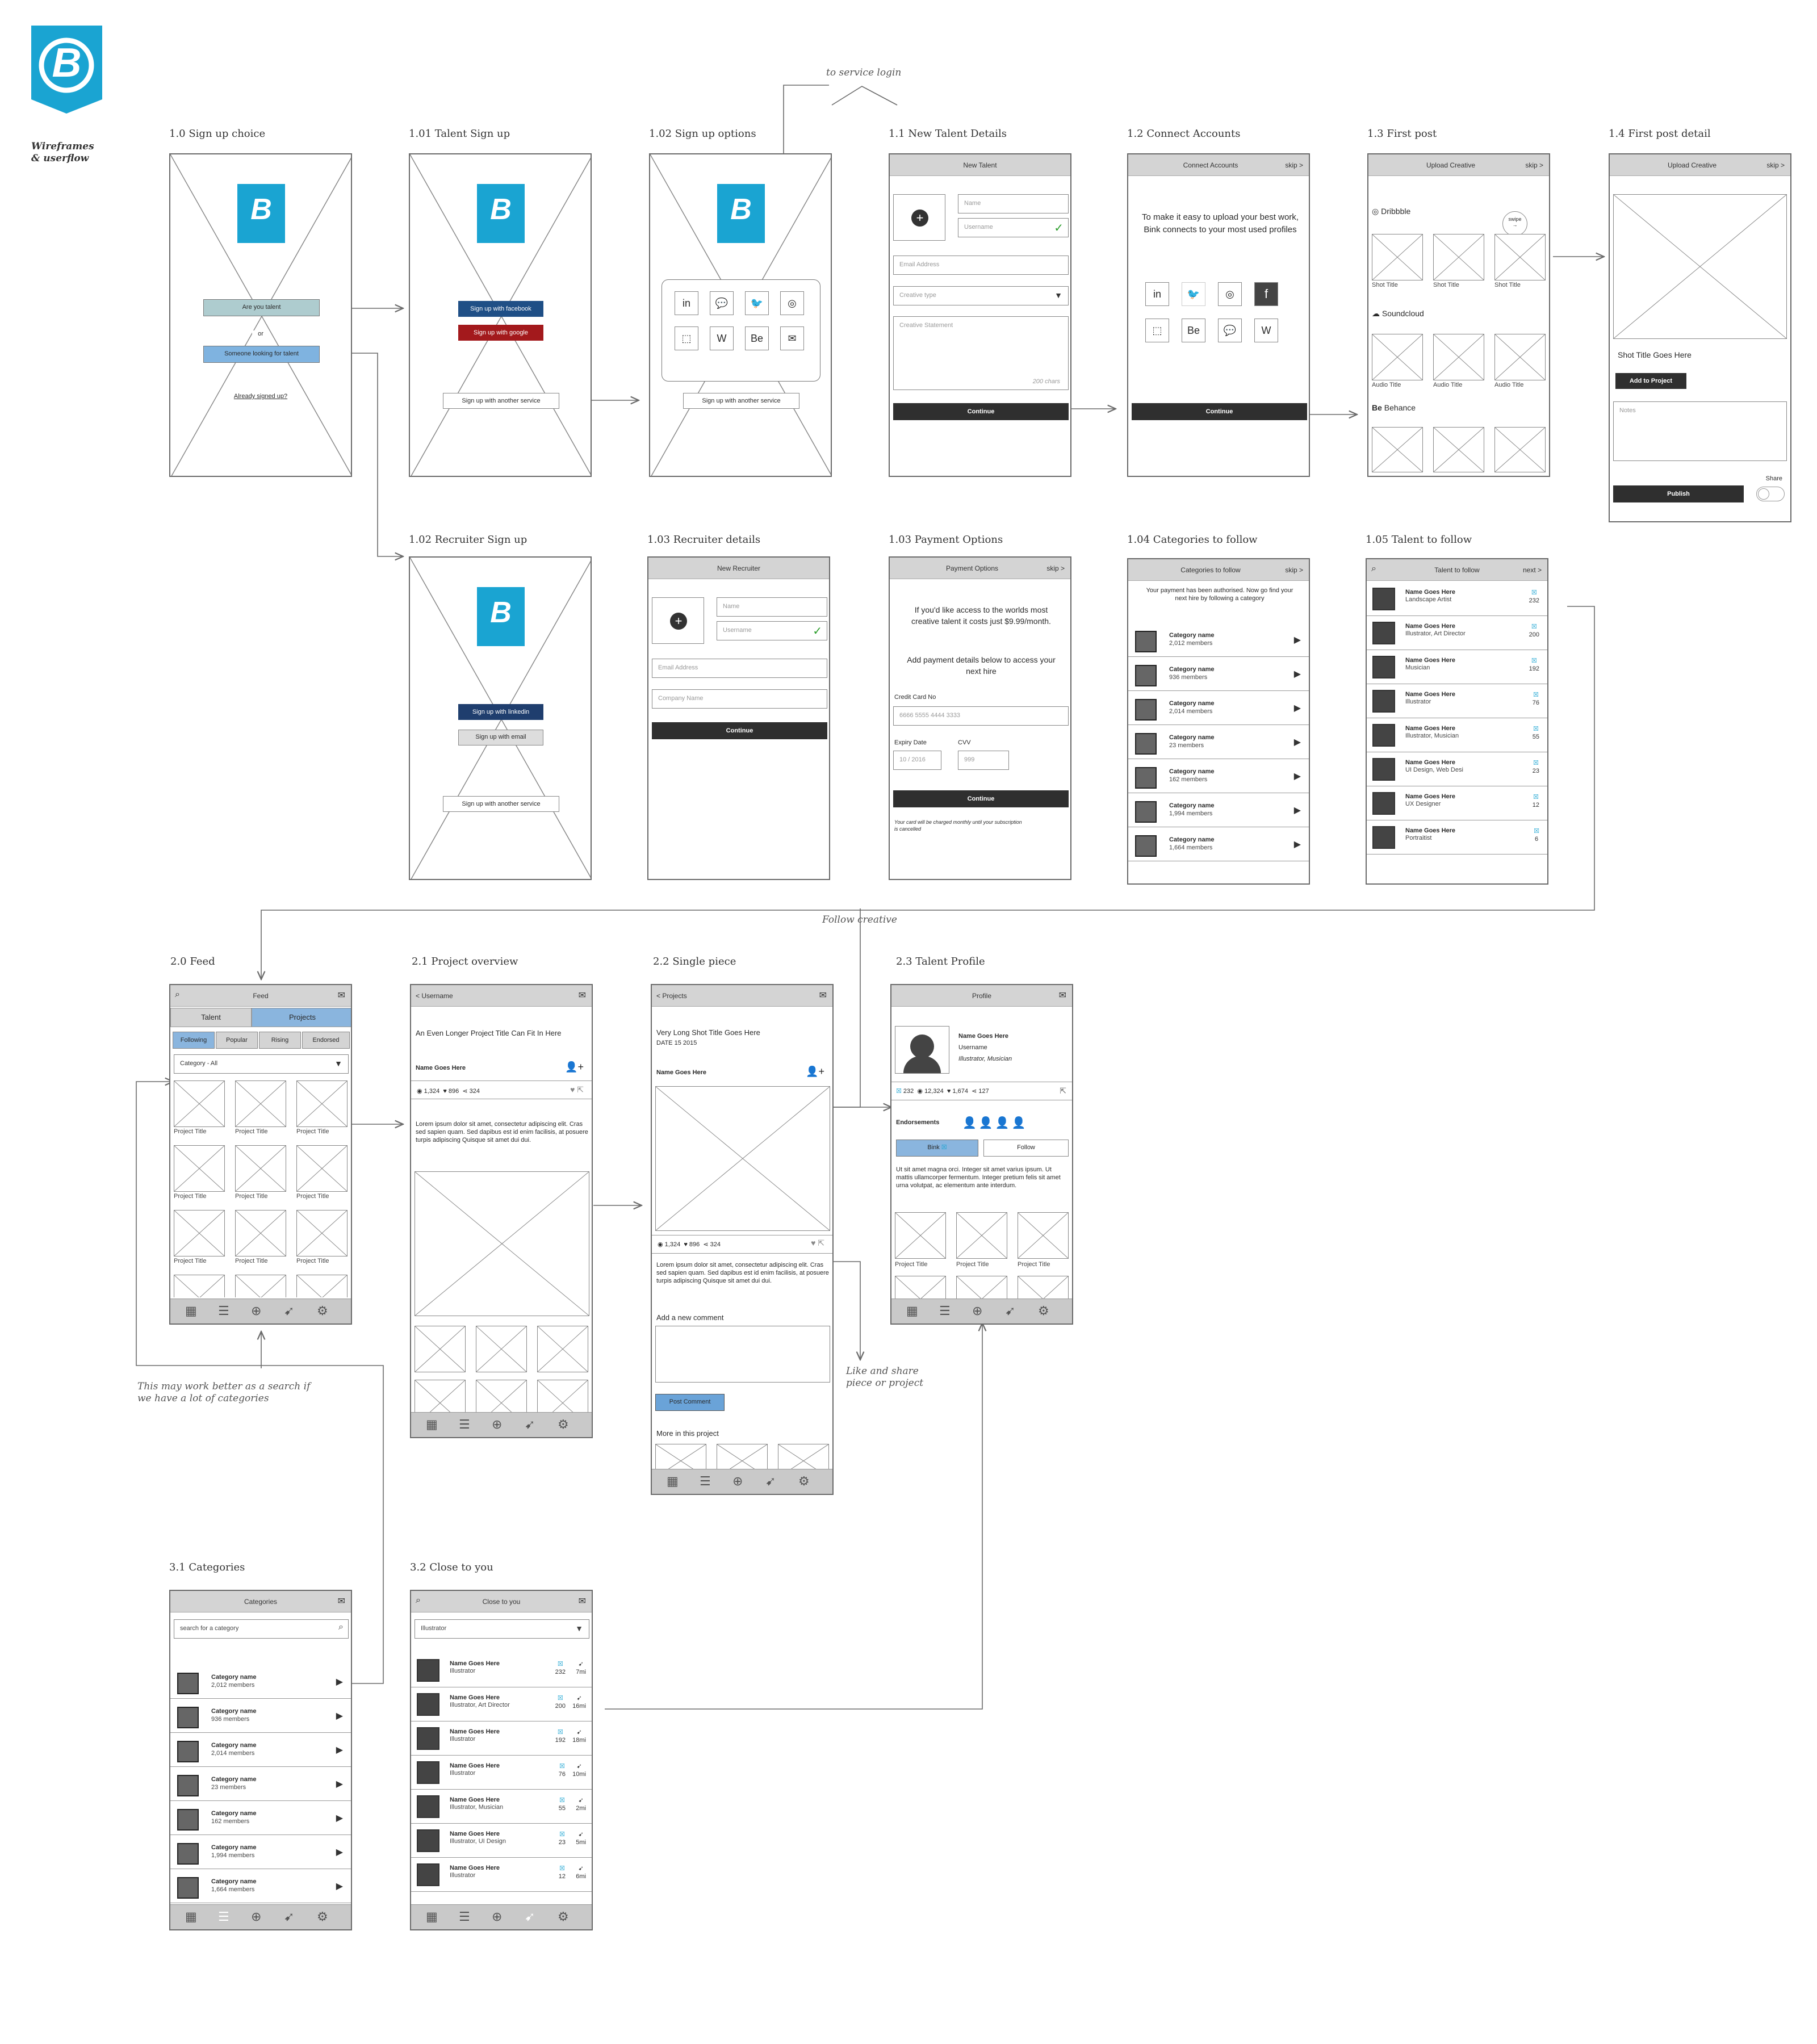 The image size is (1817, 2044). Describe the element at coordinates (261, 1629) in the screenshot. I see `category-search-input: search for a category ⌕` at that location.